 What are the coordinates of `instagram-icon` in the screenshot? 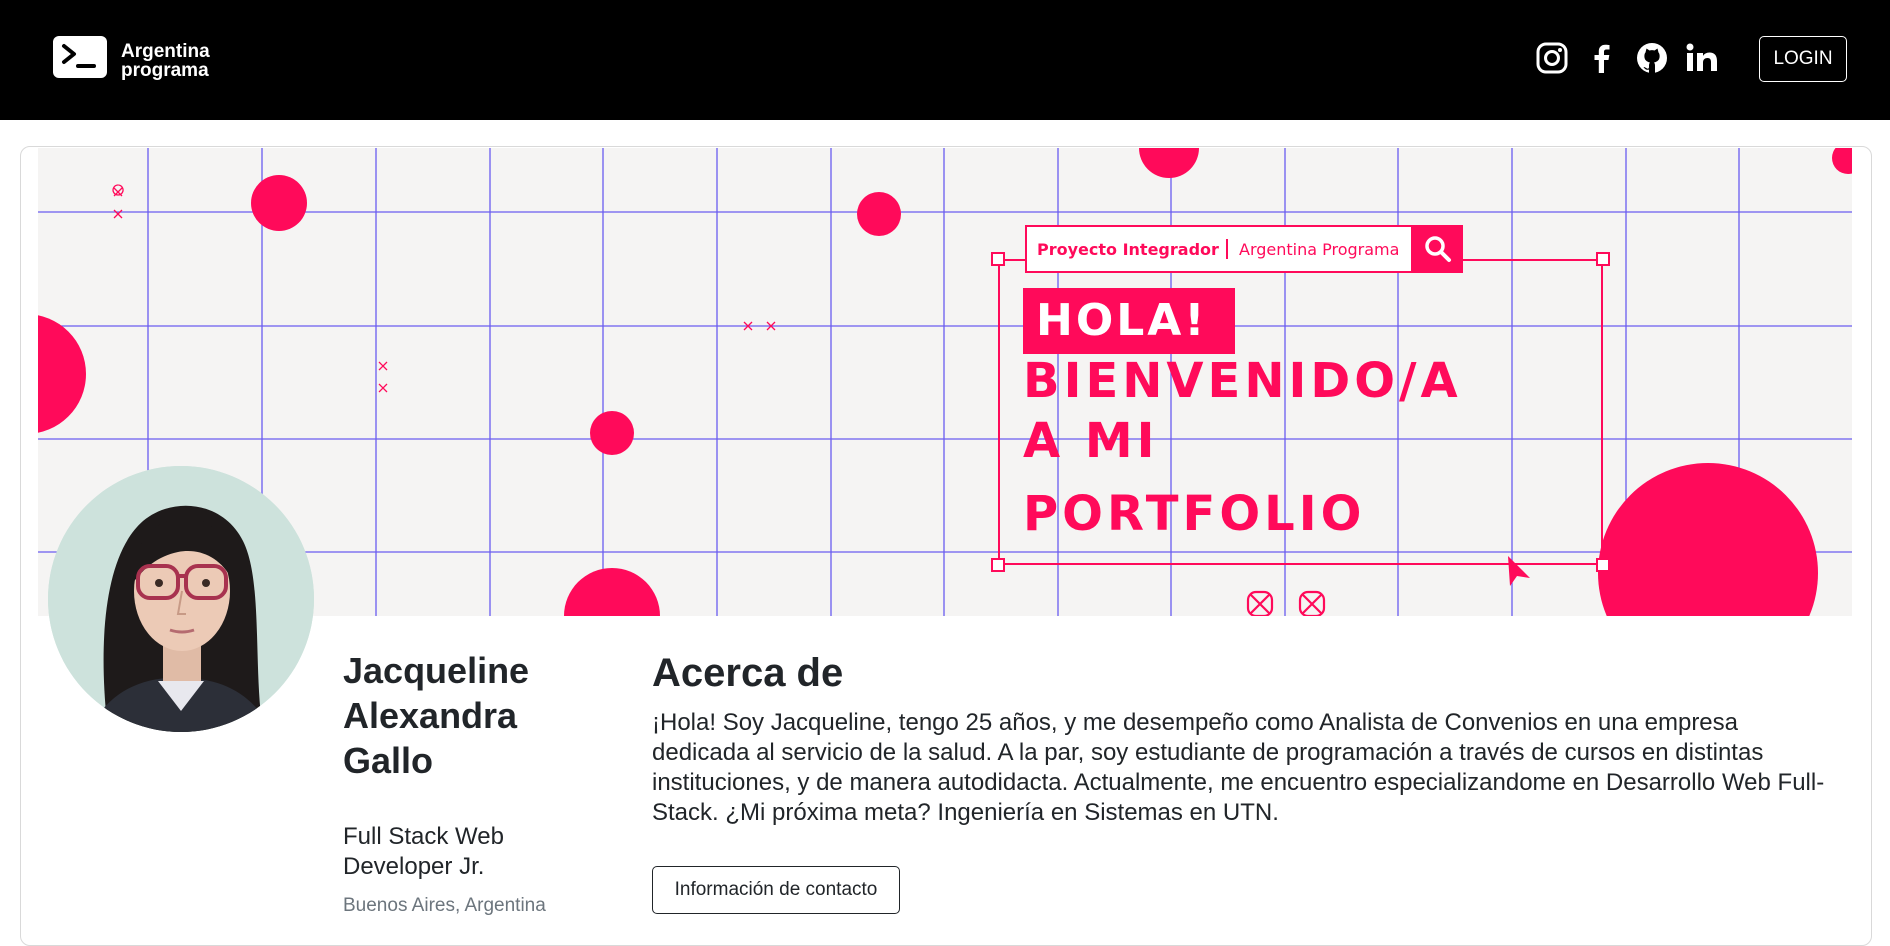 It's located at (1552, 58).